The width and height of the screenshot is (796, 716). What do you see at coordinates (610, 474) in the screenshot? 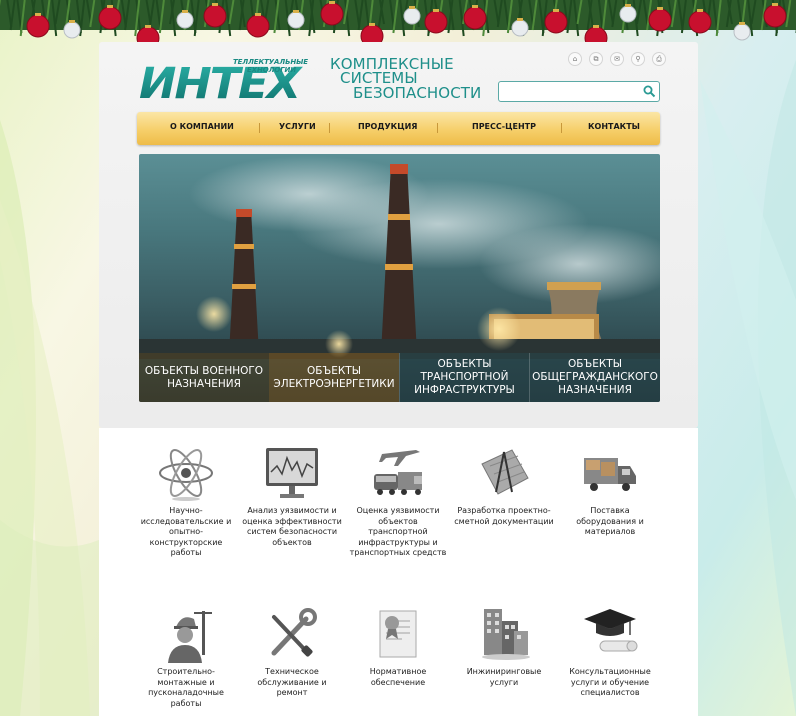
I see `truck-icon` at bounding box center [610, 474].